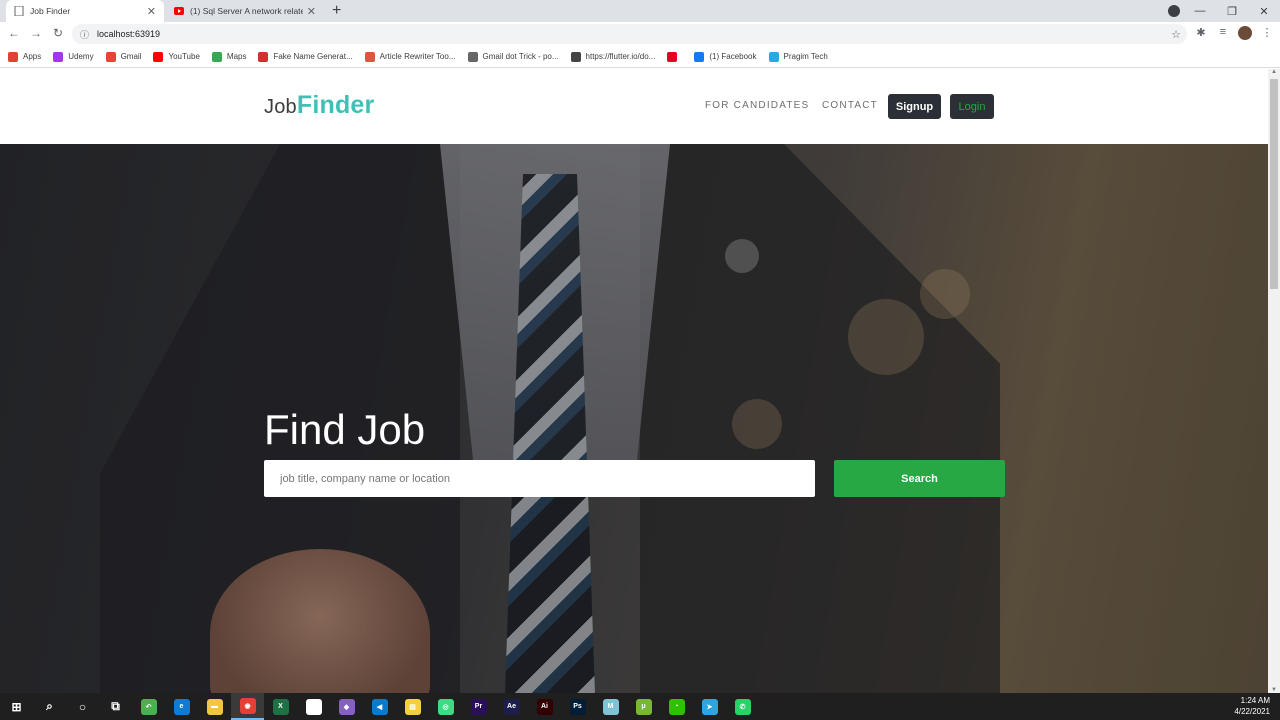  What do you see at coordinates (1174, 11) in the screenshot?
I see `tab-search-icon` at bounding box center [1174, 11].